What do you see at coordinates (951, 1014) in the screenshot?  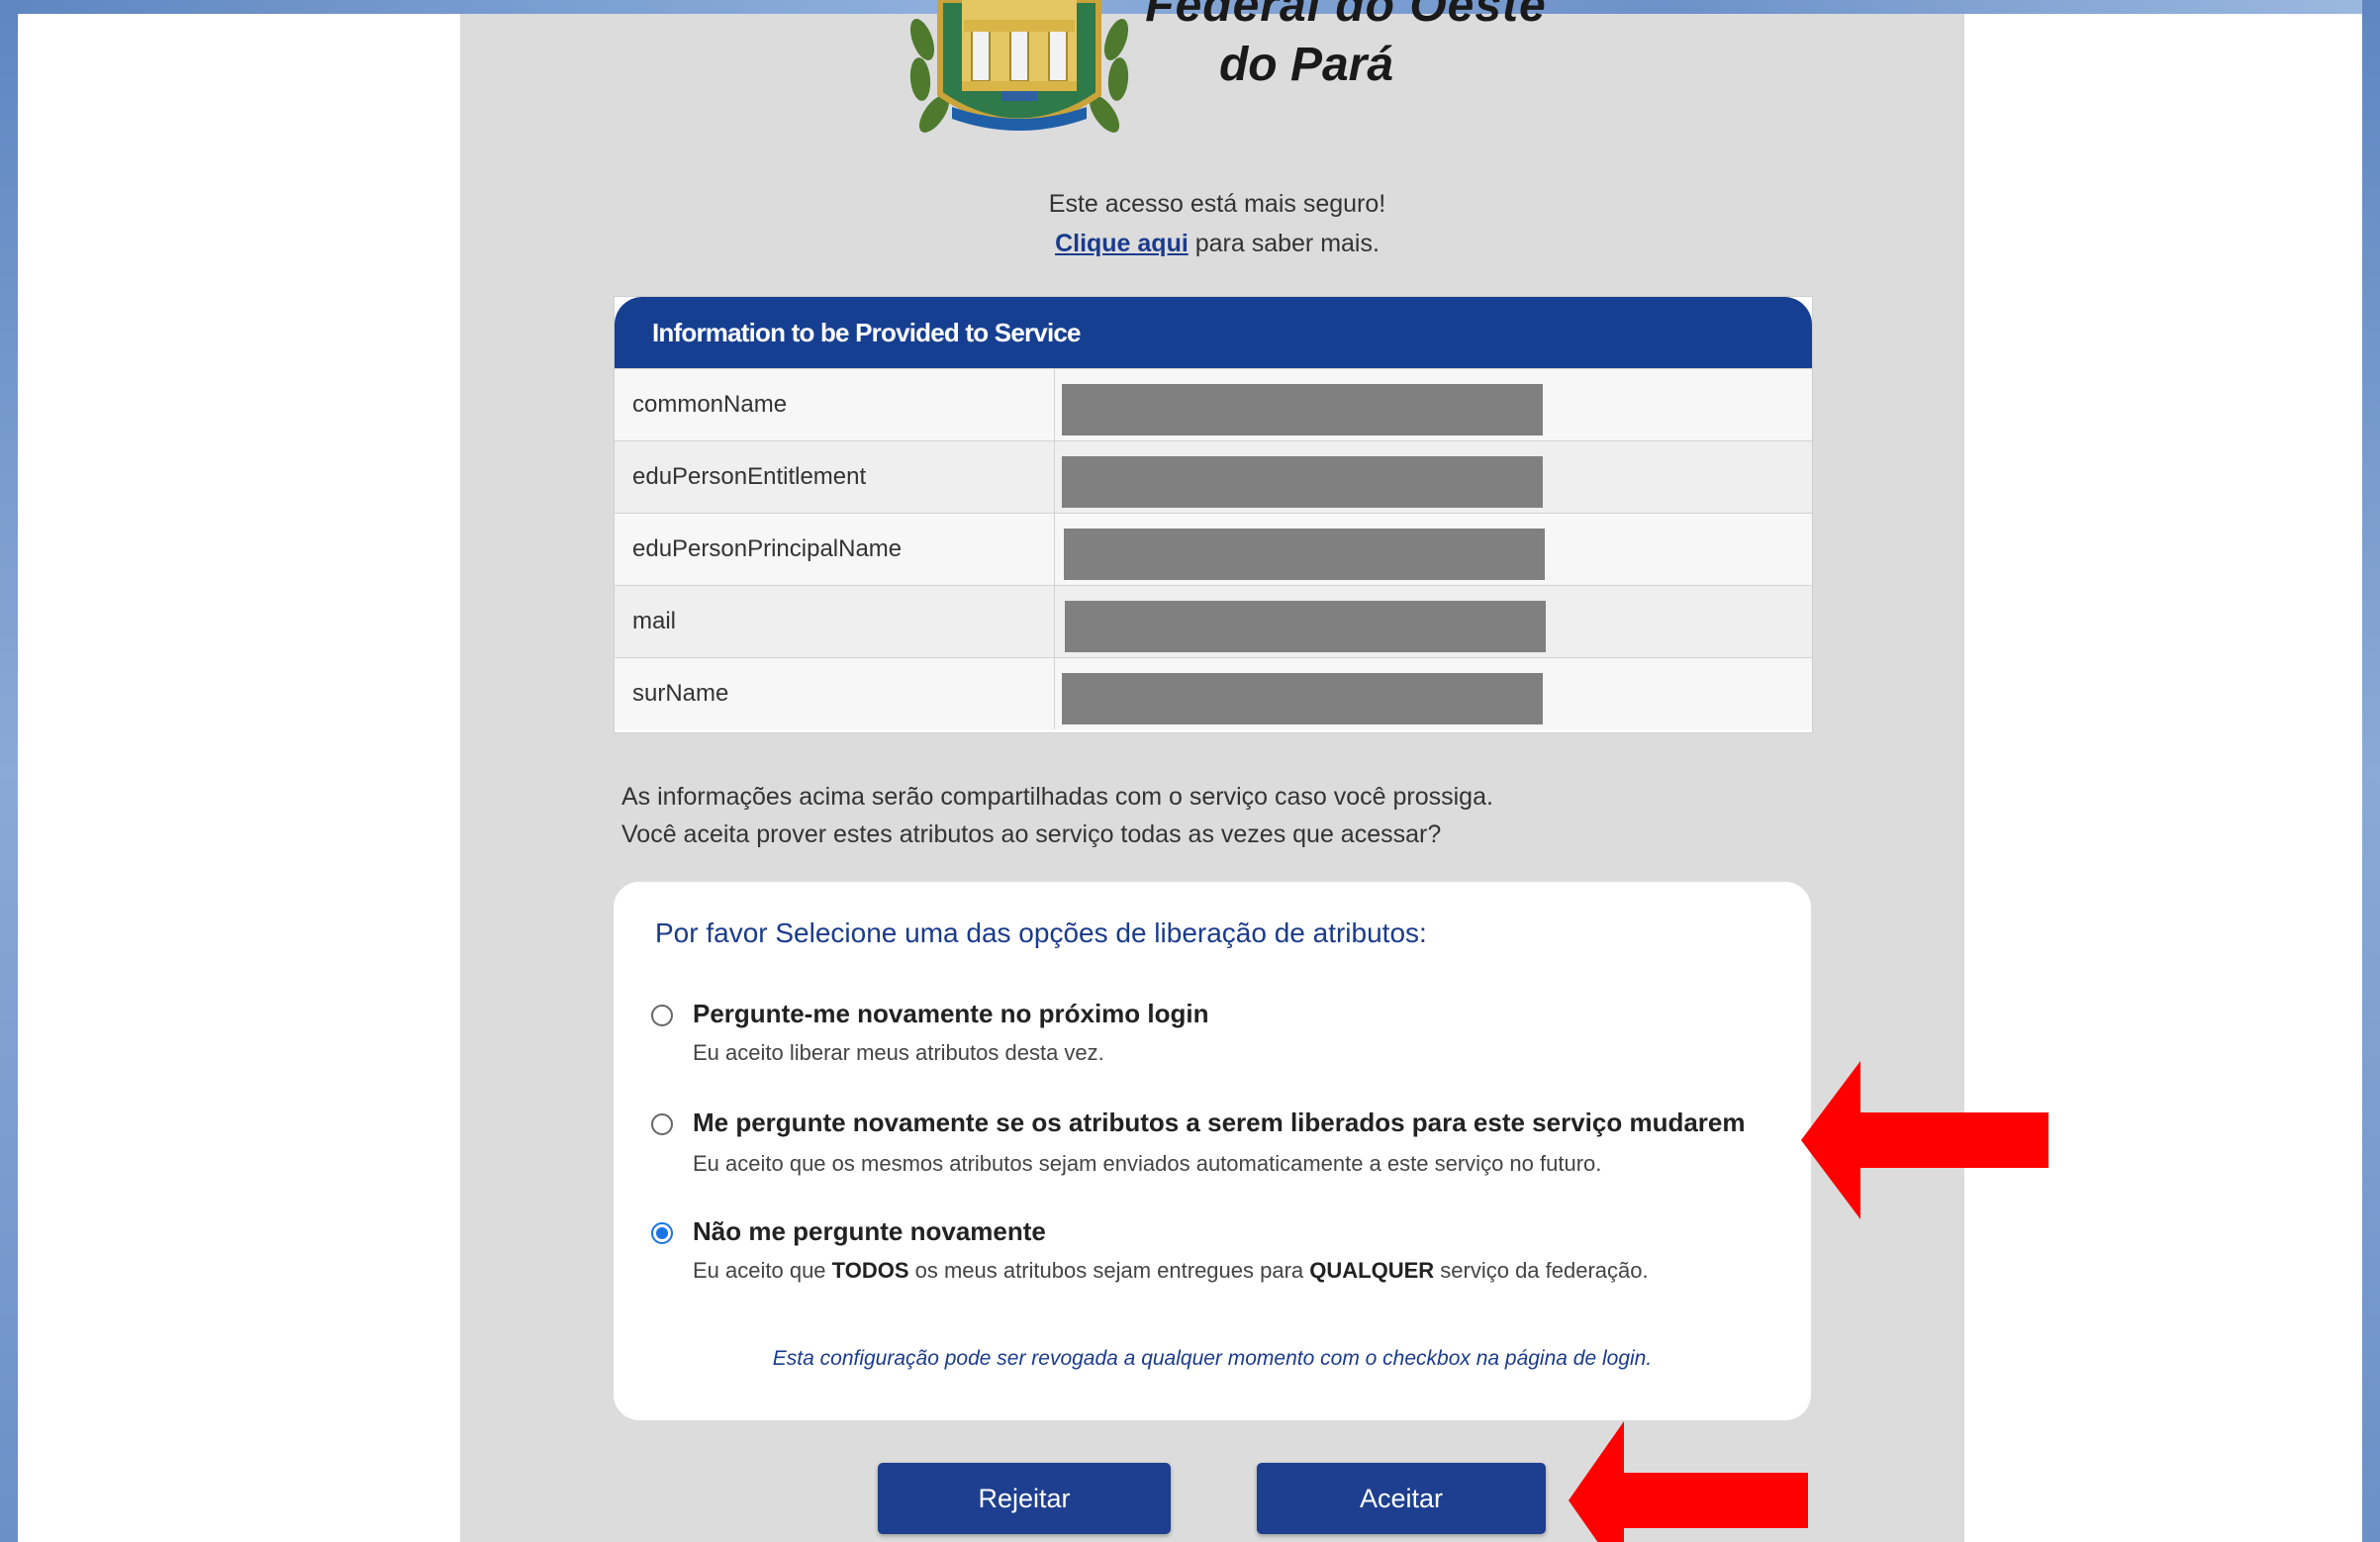 I see `option-label: Pergunte-me novamente no próximo login` at bounding box center [951, 1014].